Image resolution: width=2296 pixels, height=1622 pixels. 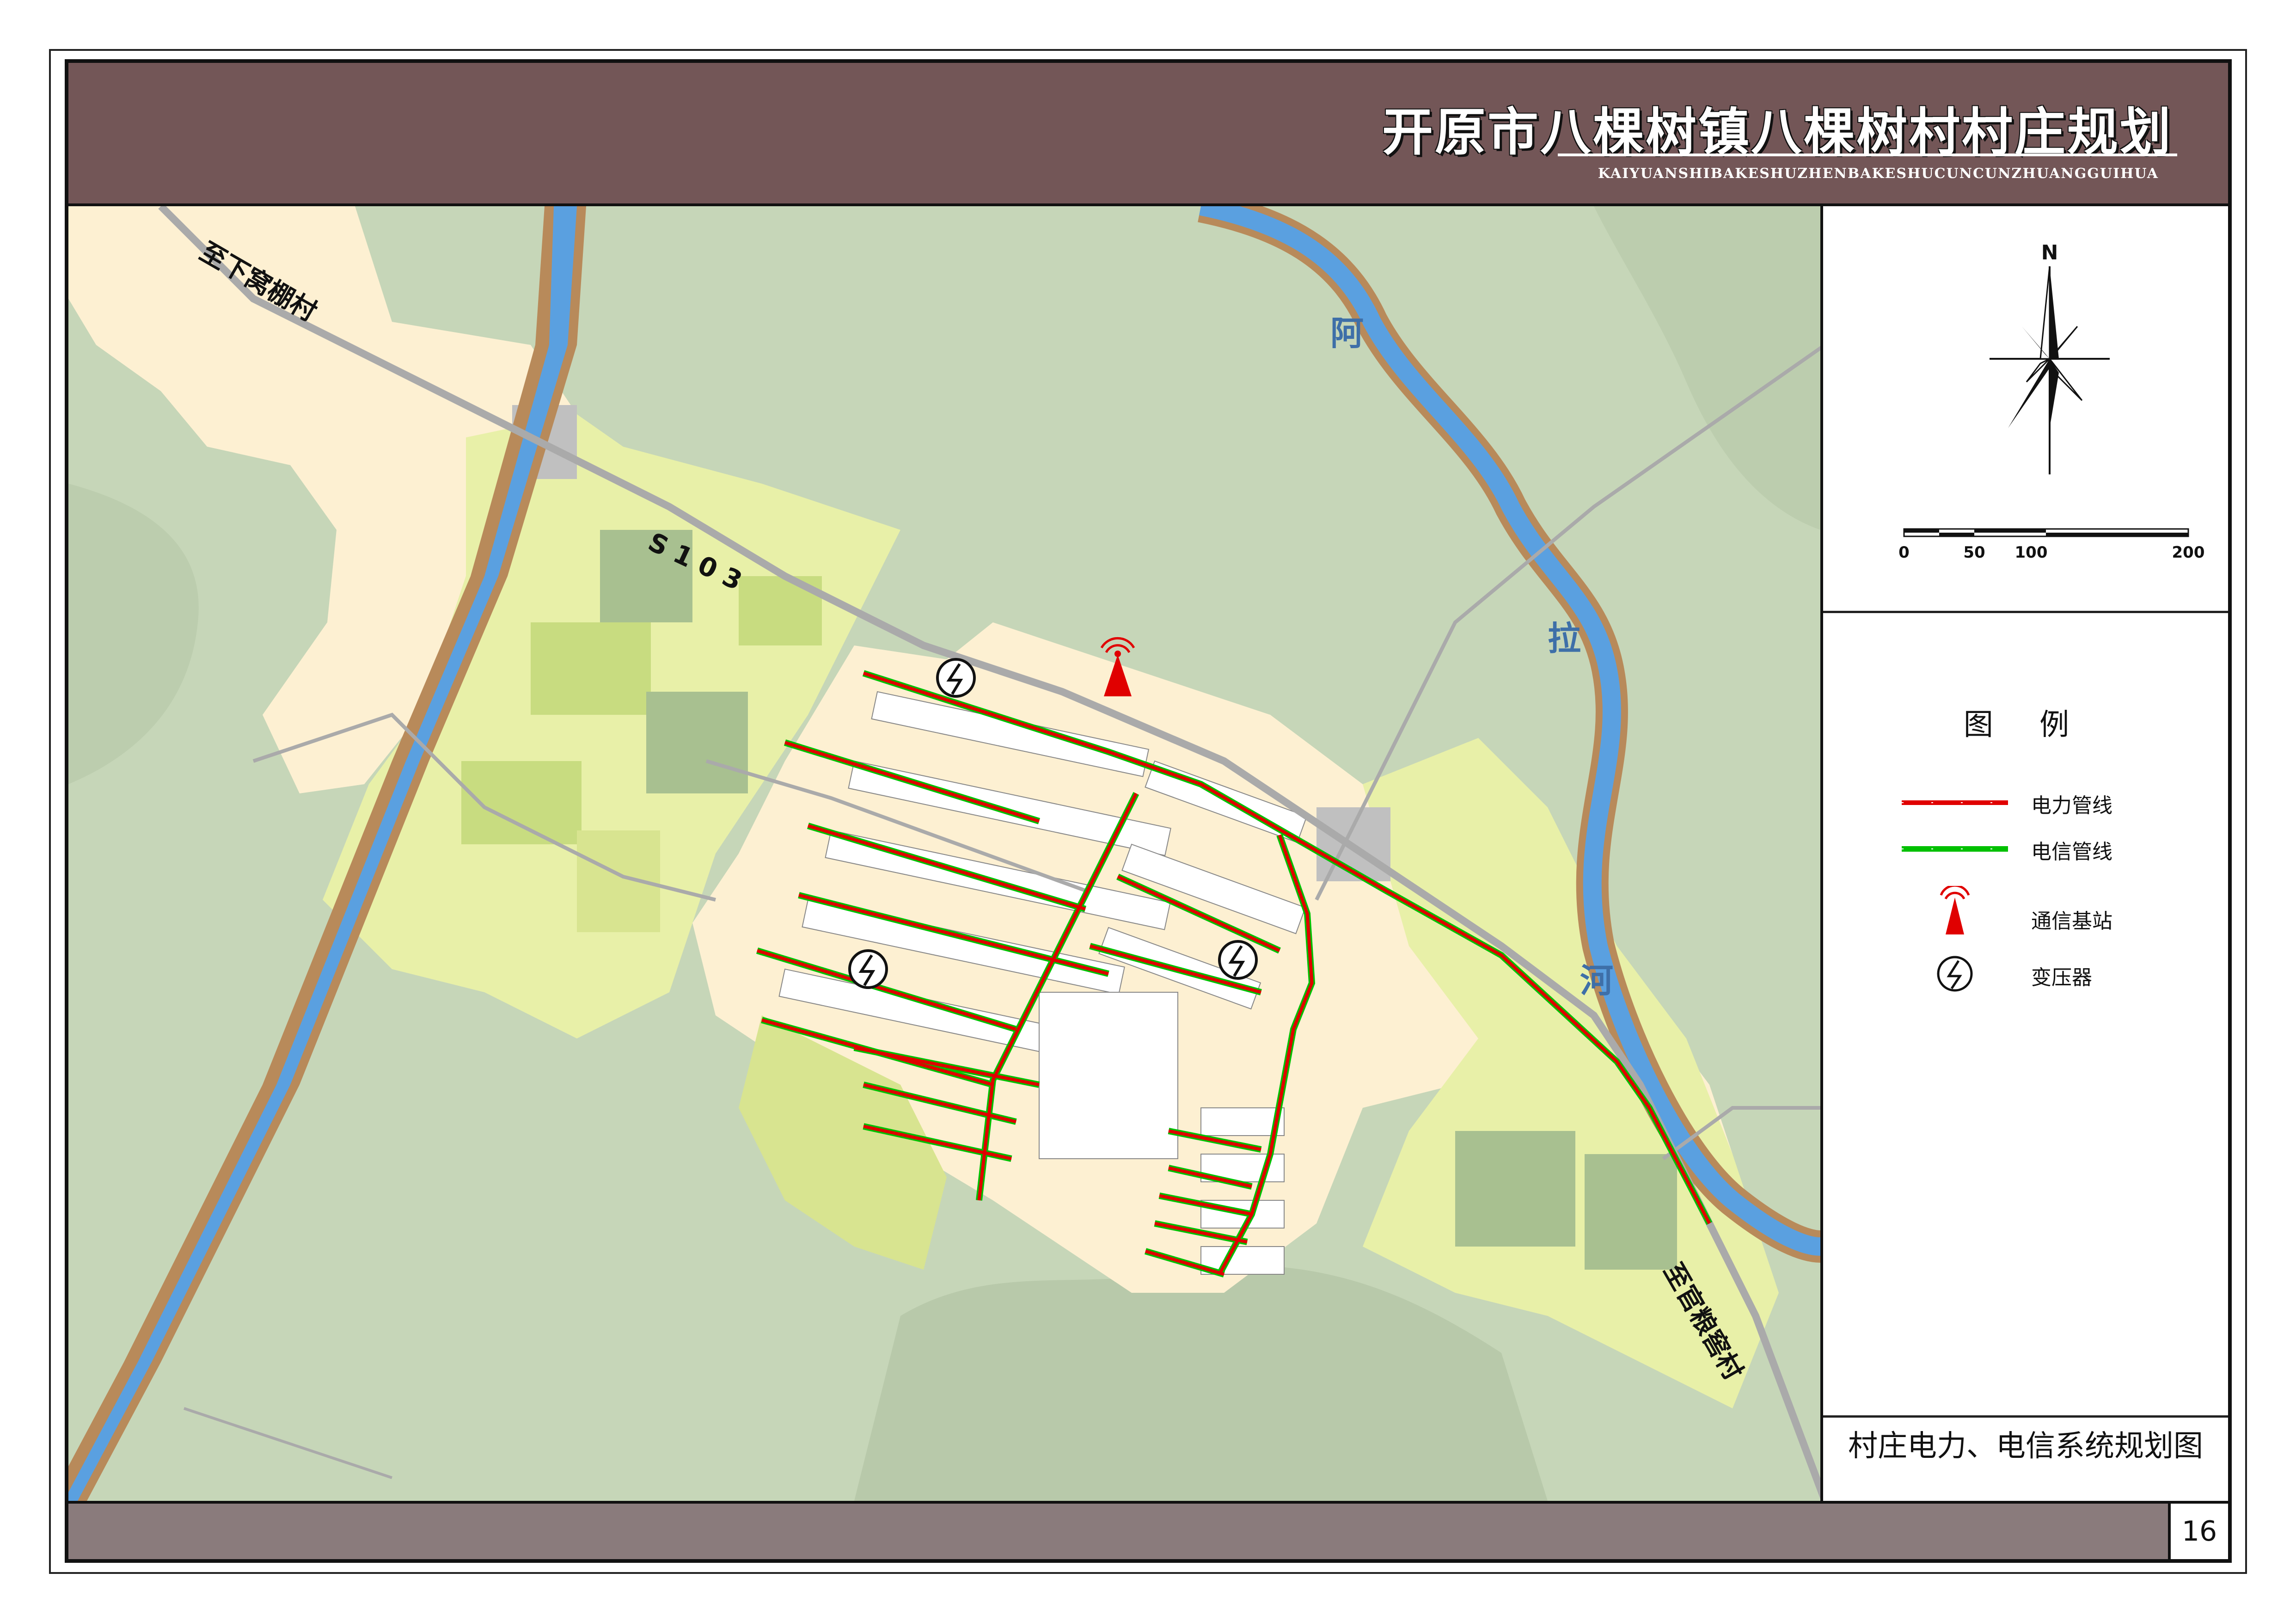 I want to click on legend-item-power: 电力管线, so click(x=2054, y=802).